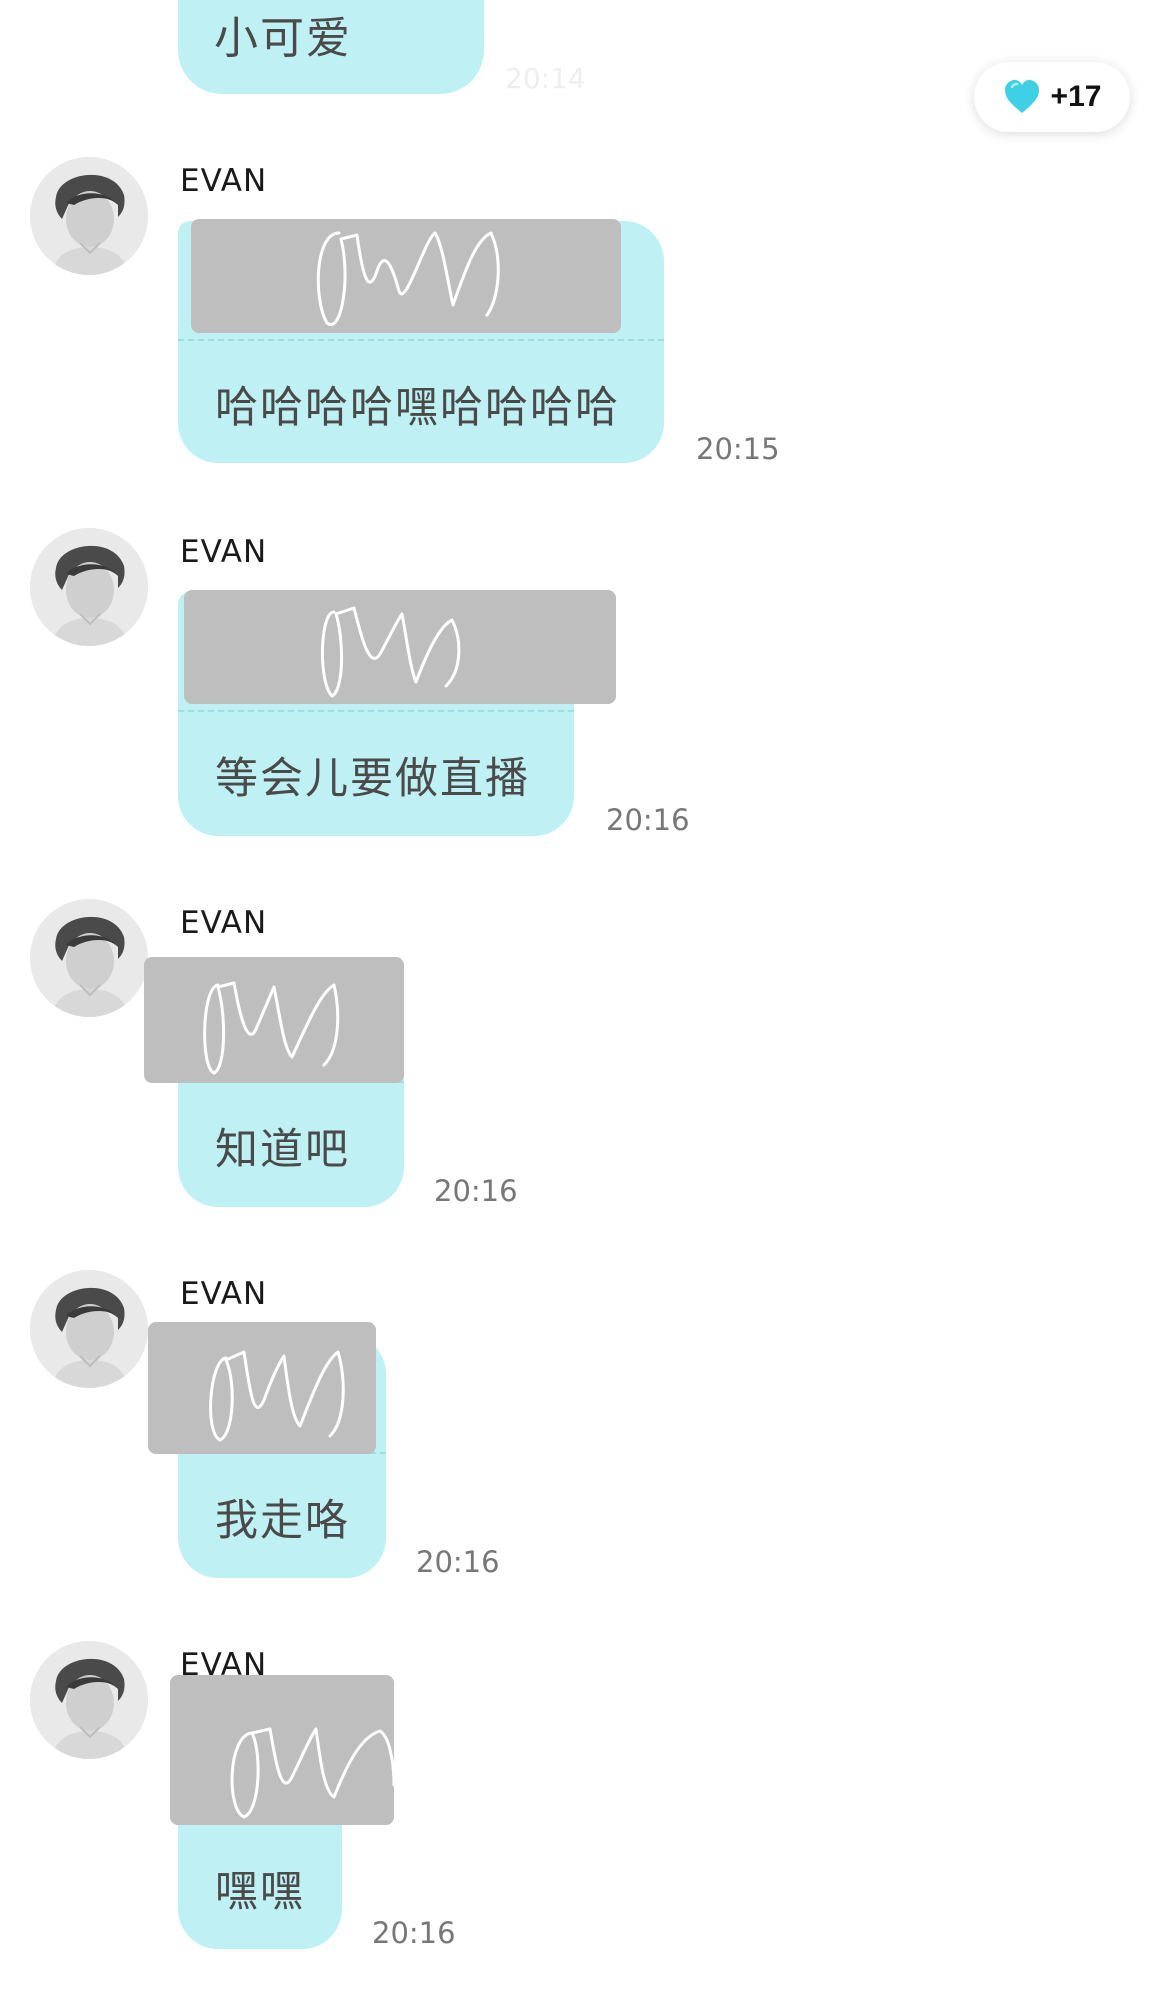  I want to click on message-bubble-top: 小可爱, so click(331, 47).